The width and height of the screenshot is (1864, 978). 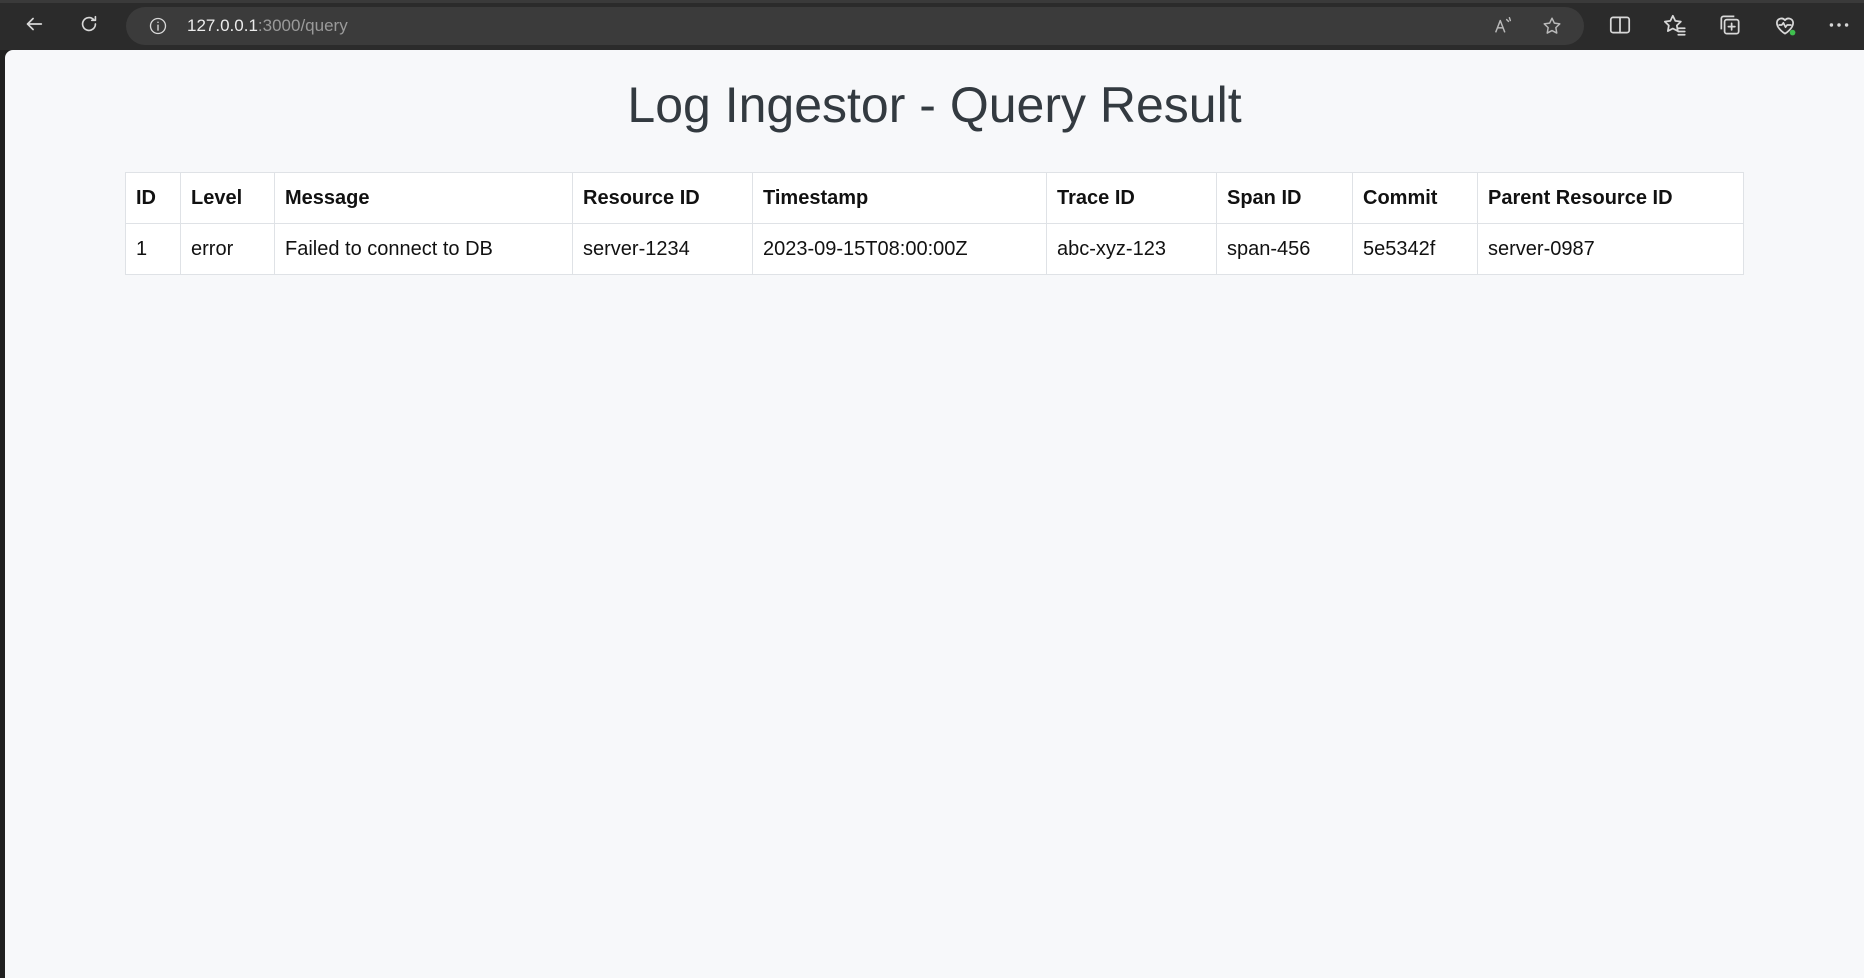 What do you see at coordinates (1131, 249) in the screenshot?
I see `cell-trace-id: abc-xyz-123` at bounding box center [1131, 249].